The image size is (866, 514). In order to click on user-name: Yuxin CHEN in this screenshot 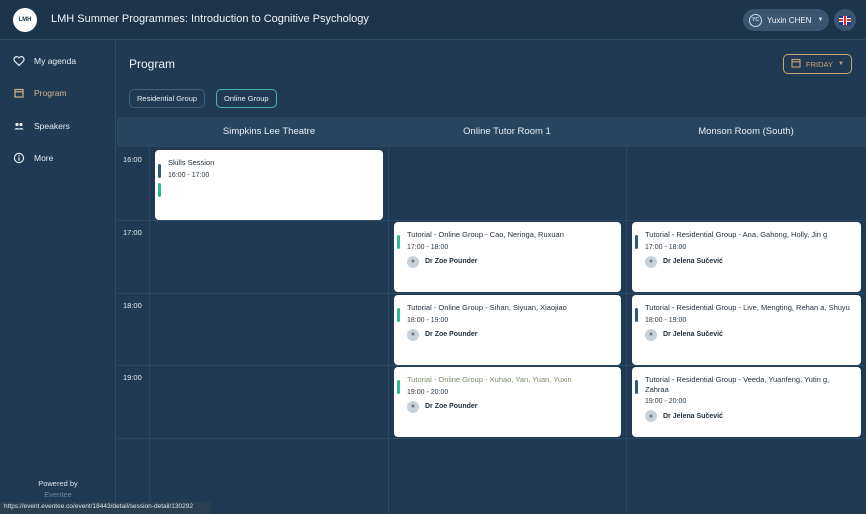, I will do `click(789, 20)`.